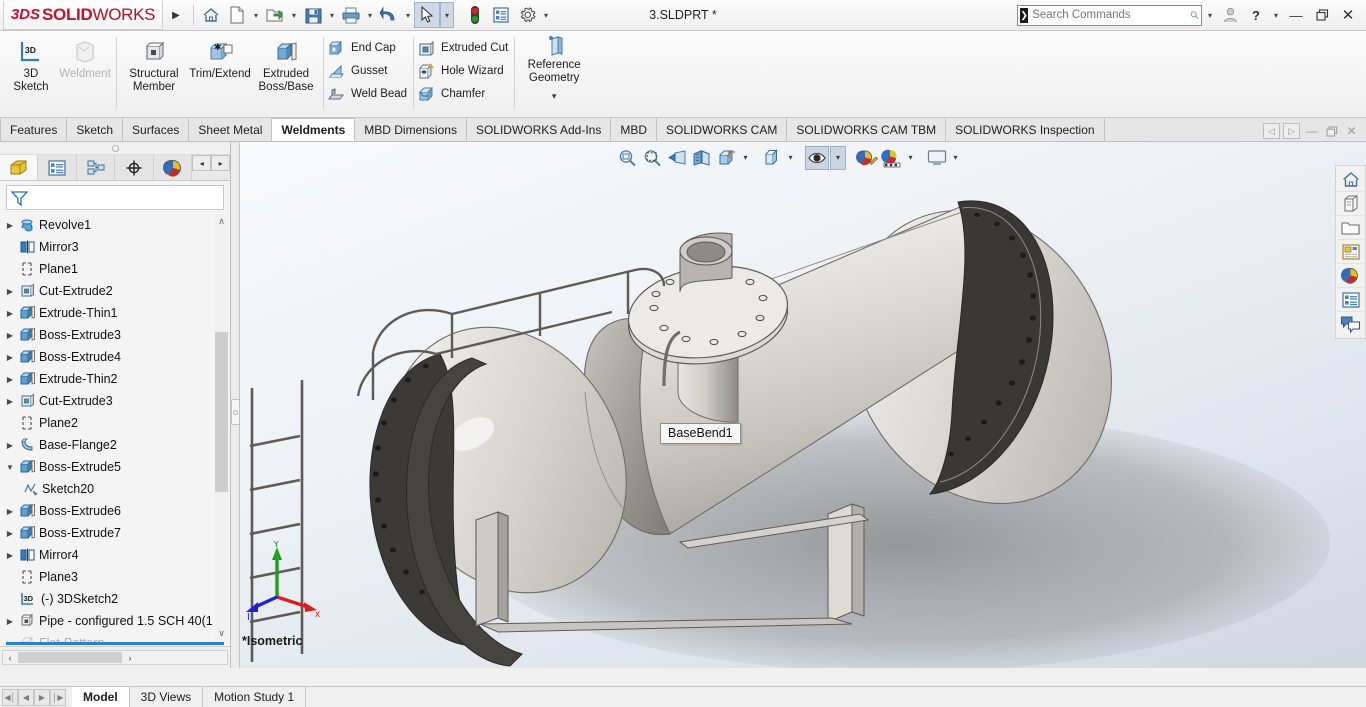 The height and width of the screenshot is (707, 1366). I want to click on hscroll-right-arrow: ›, so click(130, 658).